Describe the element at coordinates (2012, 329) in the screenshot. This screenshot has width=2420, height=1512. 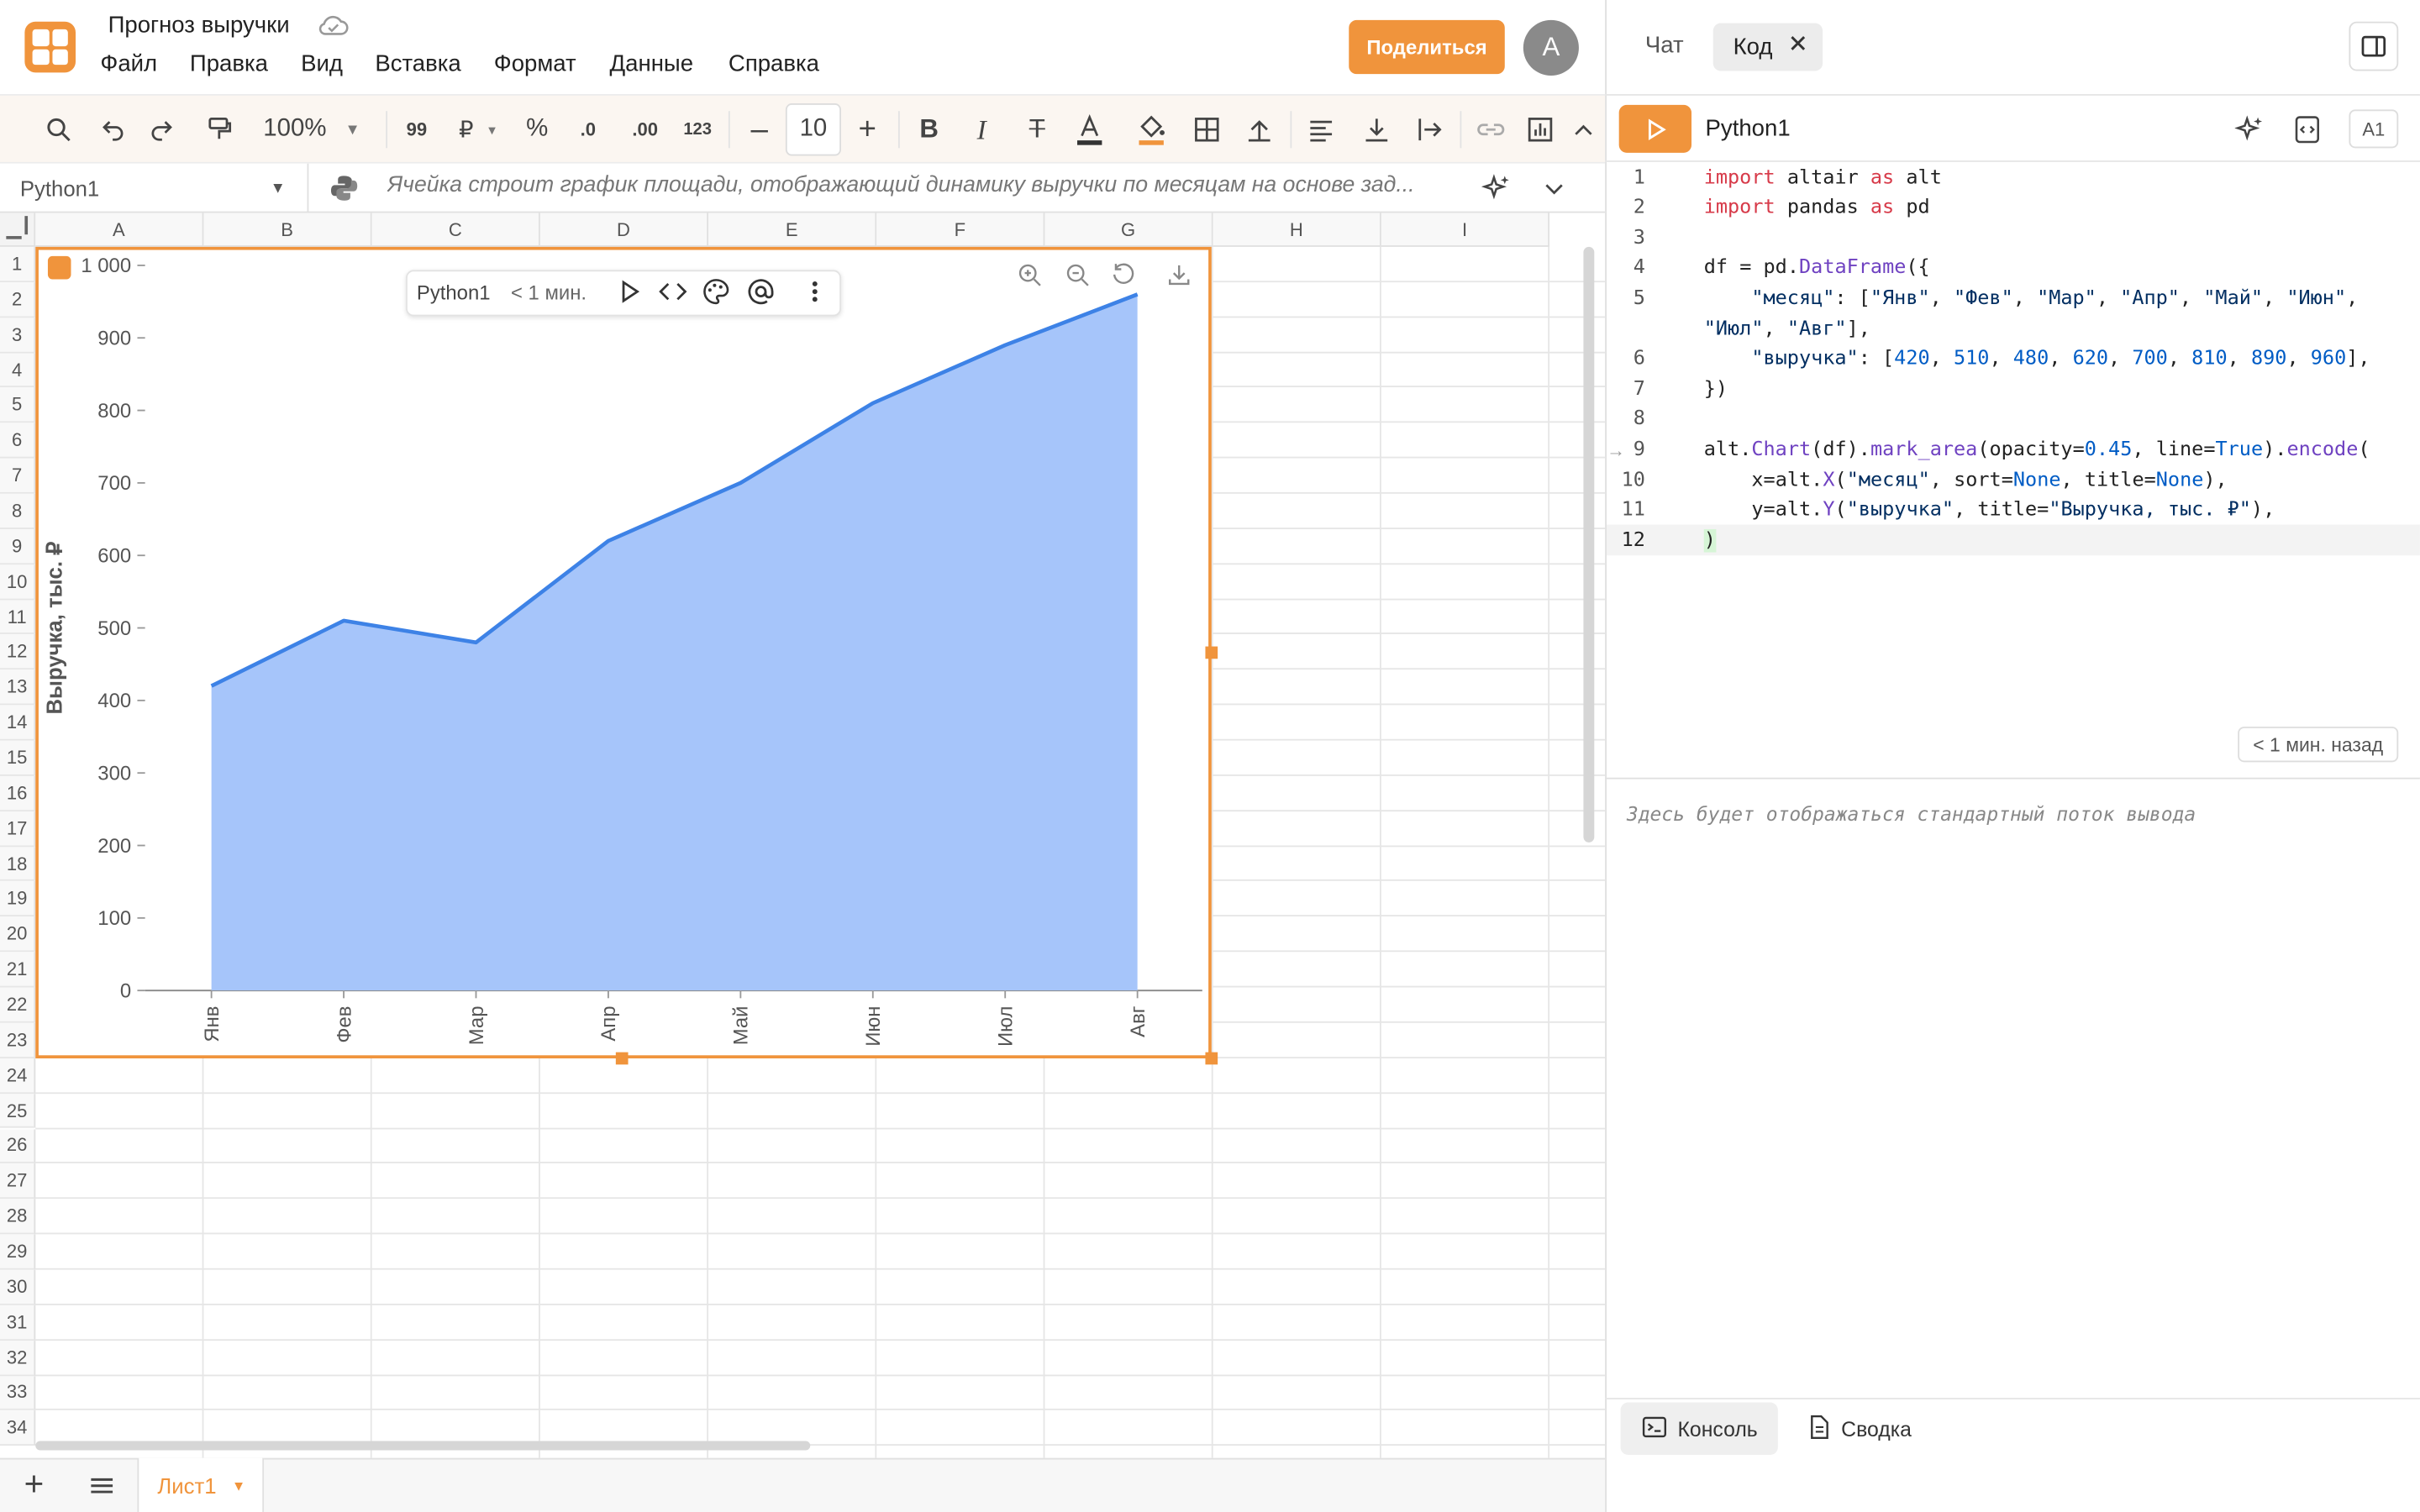
I see `code-line: "Июл", "Авг"],` at that location.